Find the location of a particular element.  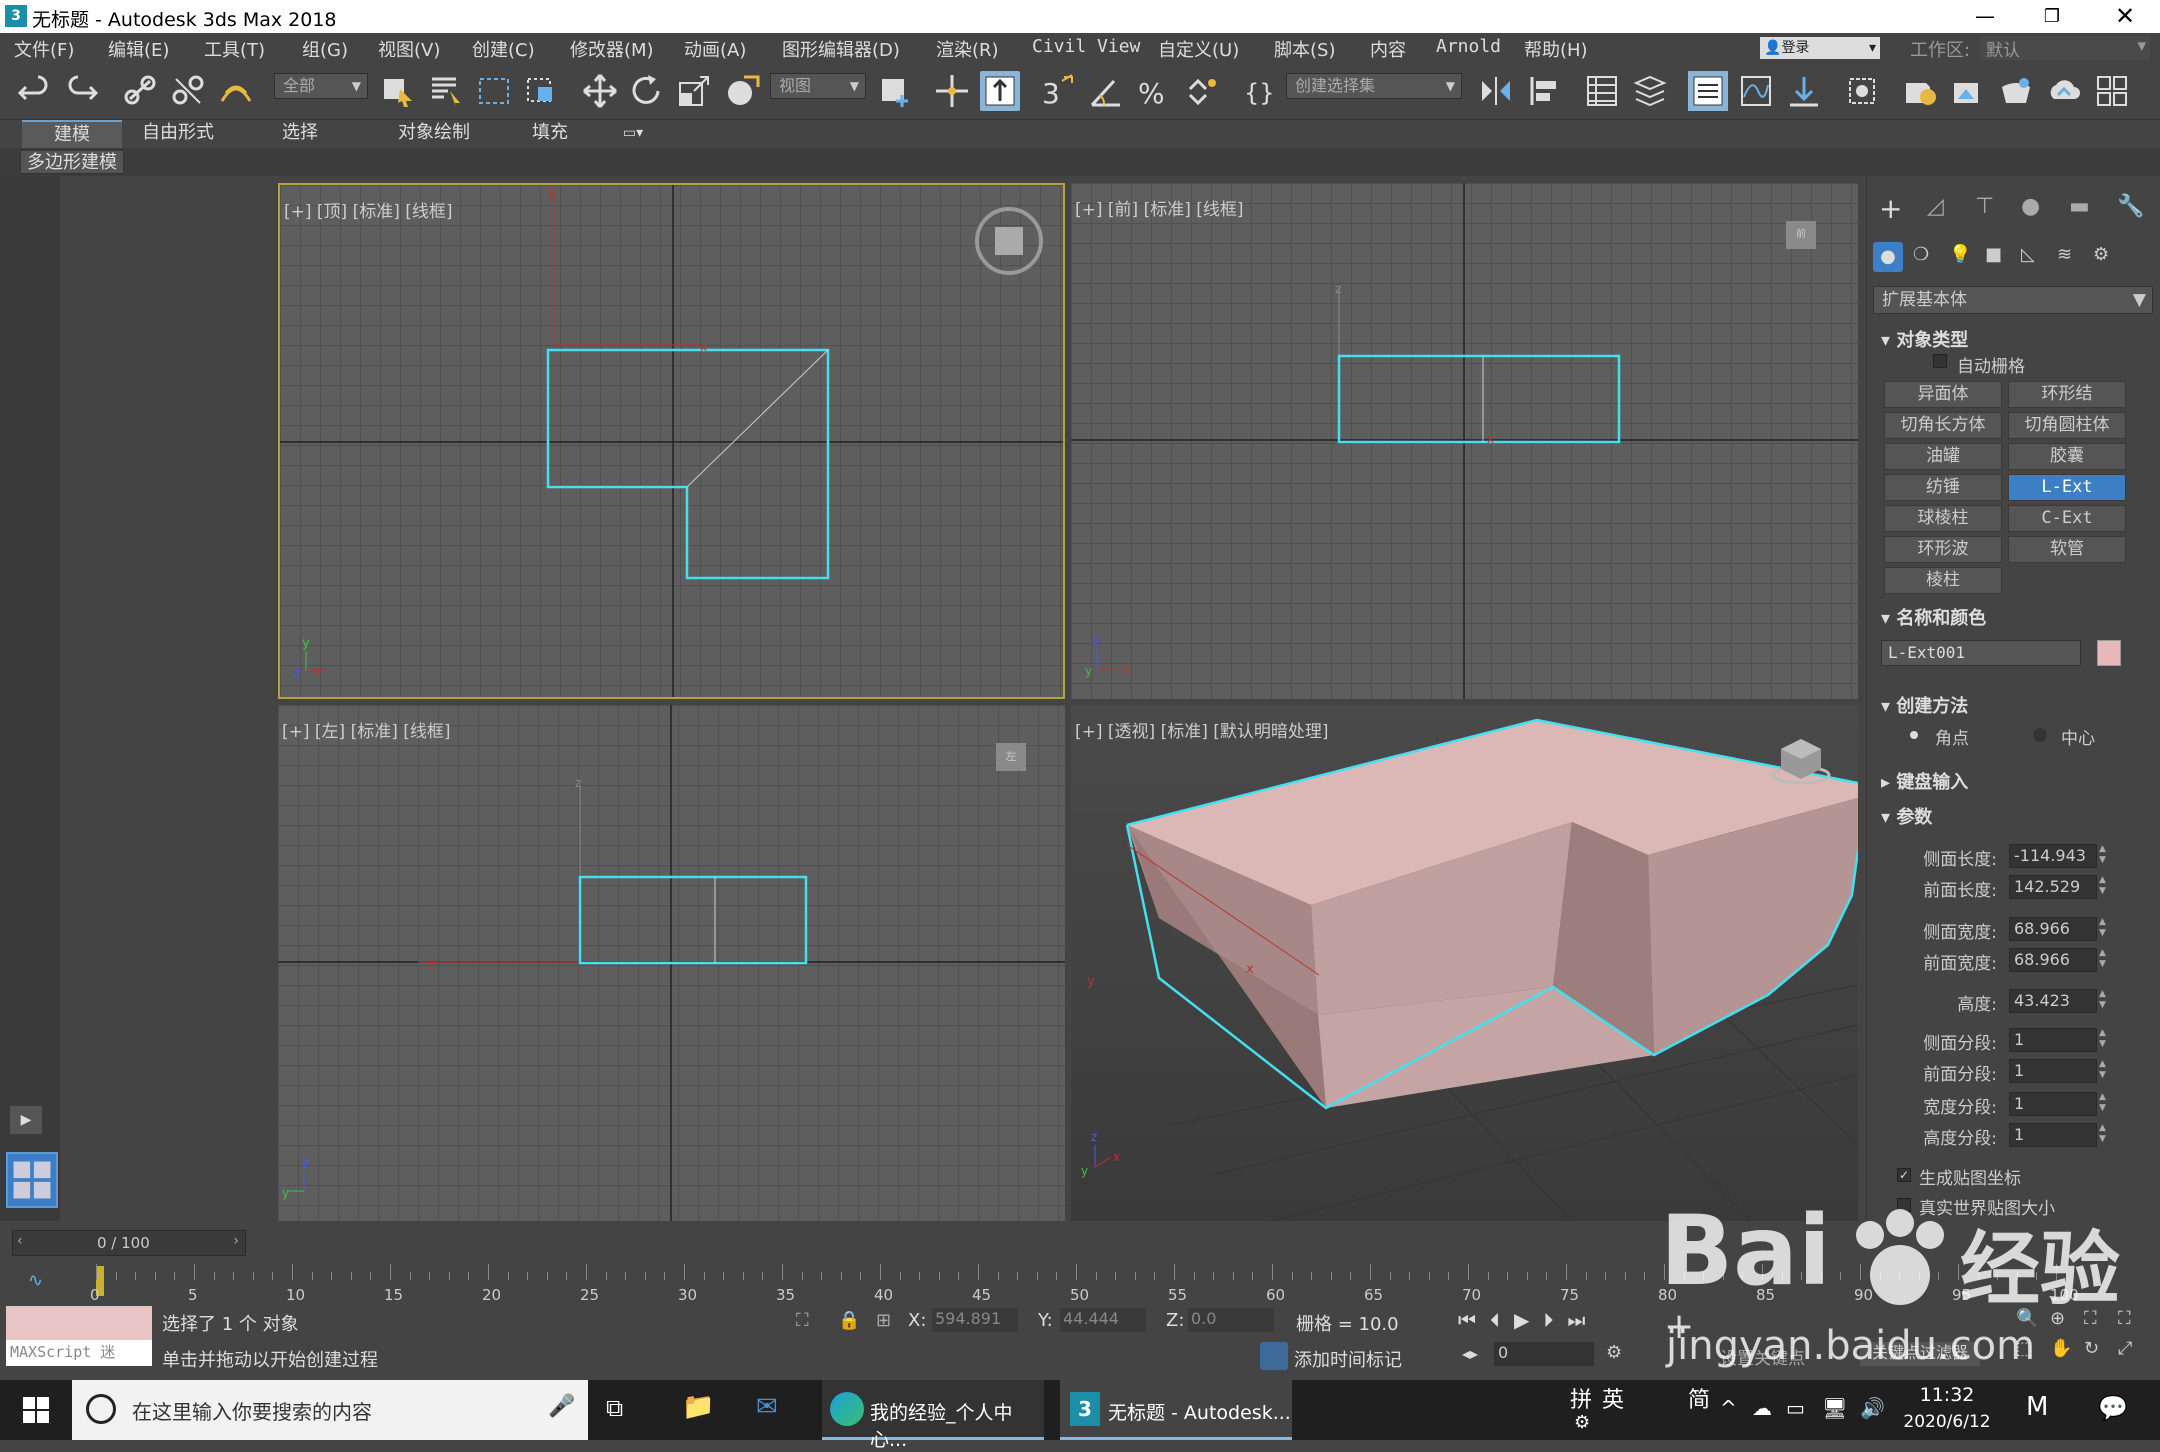

z-coordinate-input: 0.0 is located at coordinates (1231, 1320).